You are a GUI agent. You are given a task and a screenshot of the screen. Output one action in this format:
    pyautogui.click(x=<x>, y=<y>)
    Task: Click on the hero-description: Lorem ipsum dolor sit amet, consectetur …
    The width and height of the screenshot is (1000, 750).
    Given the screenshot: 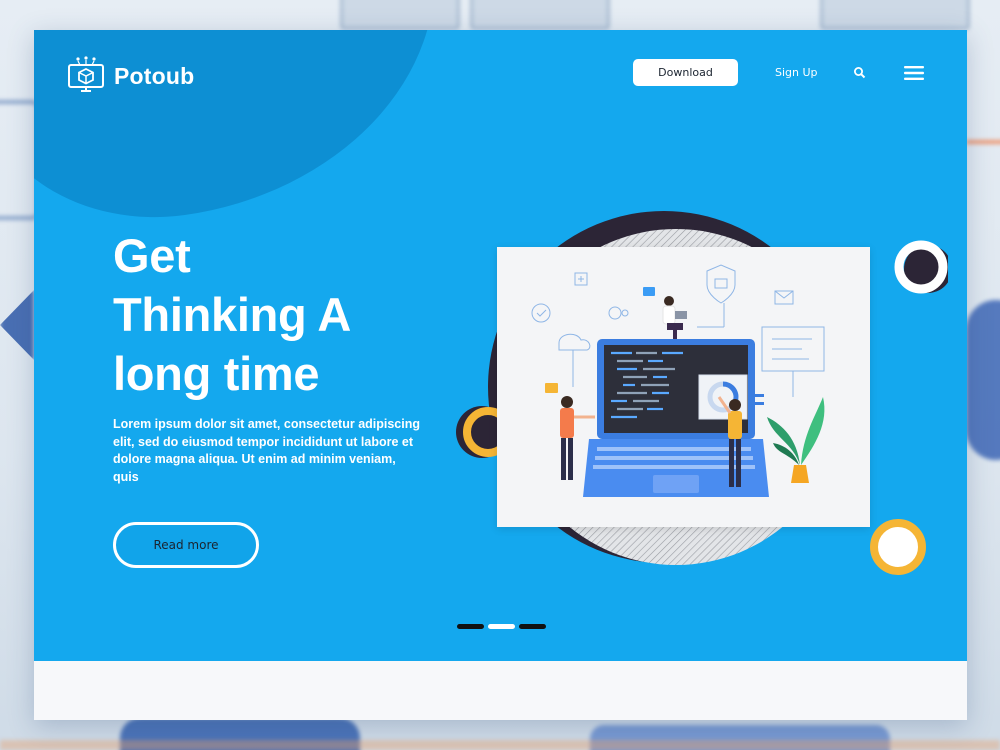 What is the action you would take?
    pyautogui.click(x=267, y=450)
    